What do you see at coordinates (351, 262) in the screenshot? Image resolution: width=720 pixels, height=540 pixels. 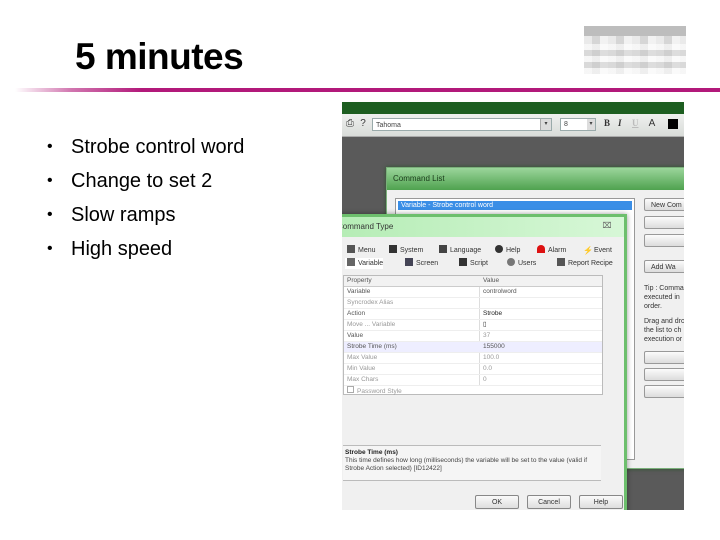 I see `variable-icon` at bounding box center [351, 262].